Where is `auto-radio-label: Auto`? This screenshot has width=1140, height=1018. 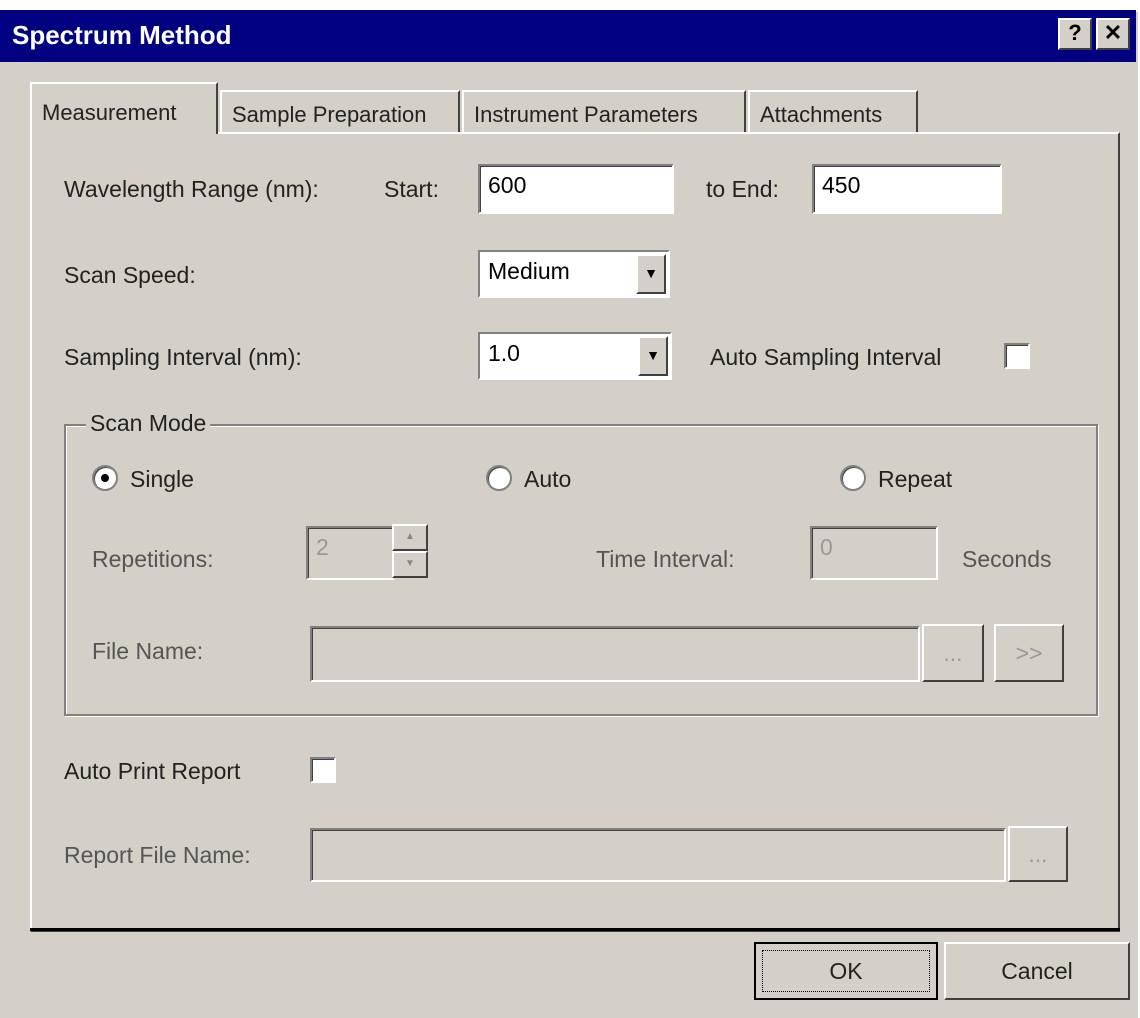
auto-radio-label: Auto is located at coordinates (547, 479).